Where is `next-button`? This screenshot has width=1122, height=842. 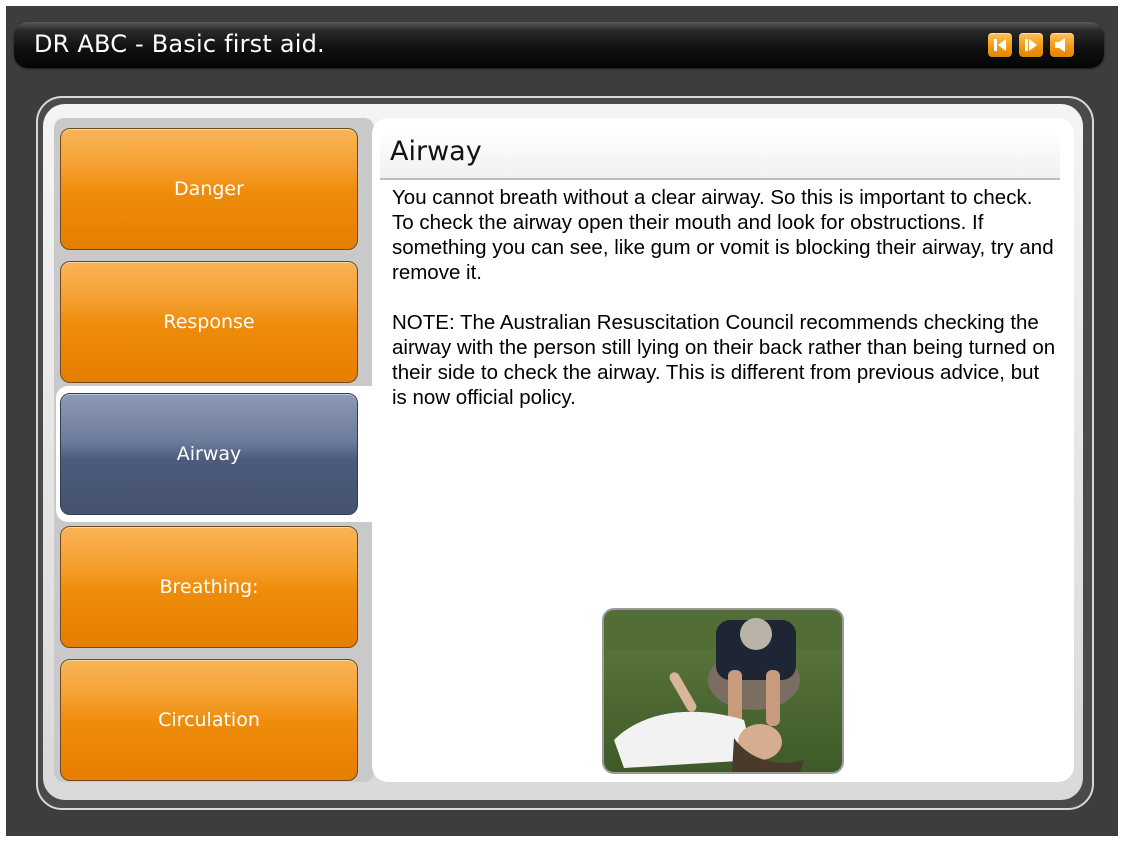 next-button is located at coordinates (1031, 45).